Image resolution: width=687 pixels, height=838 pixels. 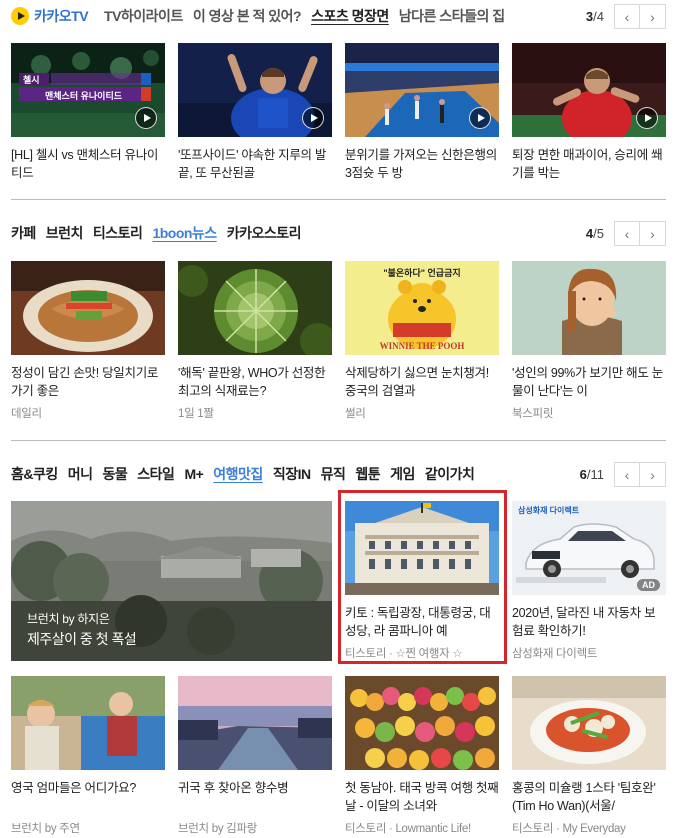 I want to click on ad-badge: AD, so click(x=648, y=585).